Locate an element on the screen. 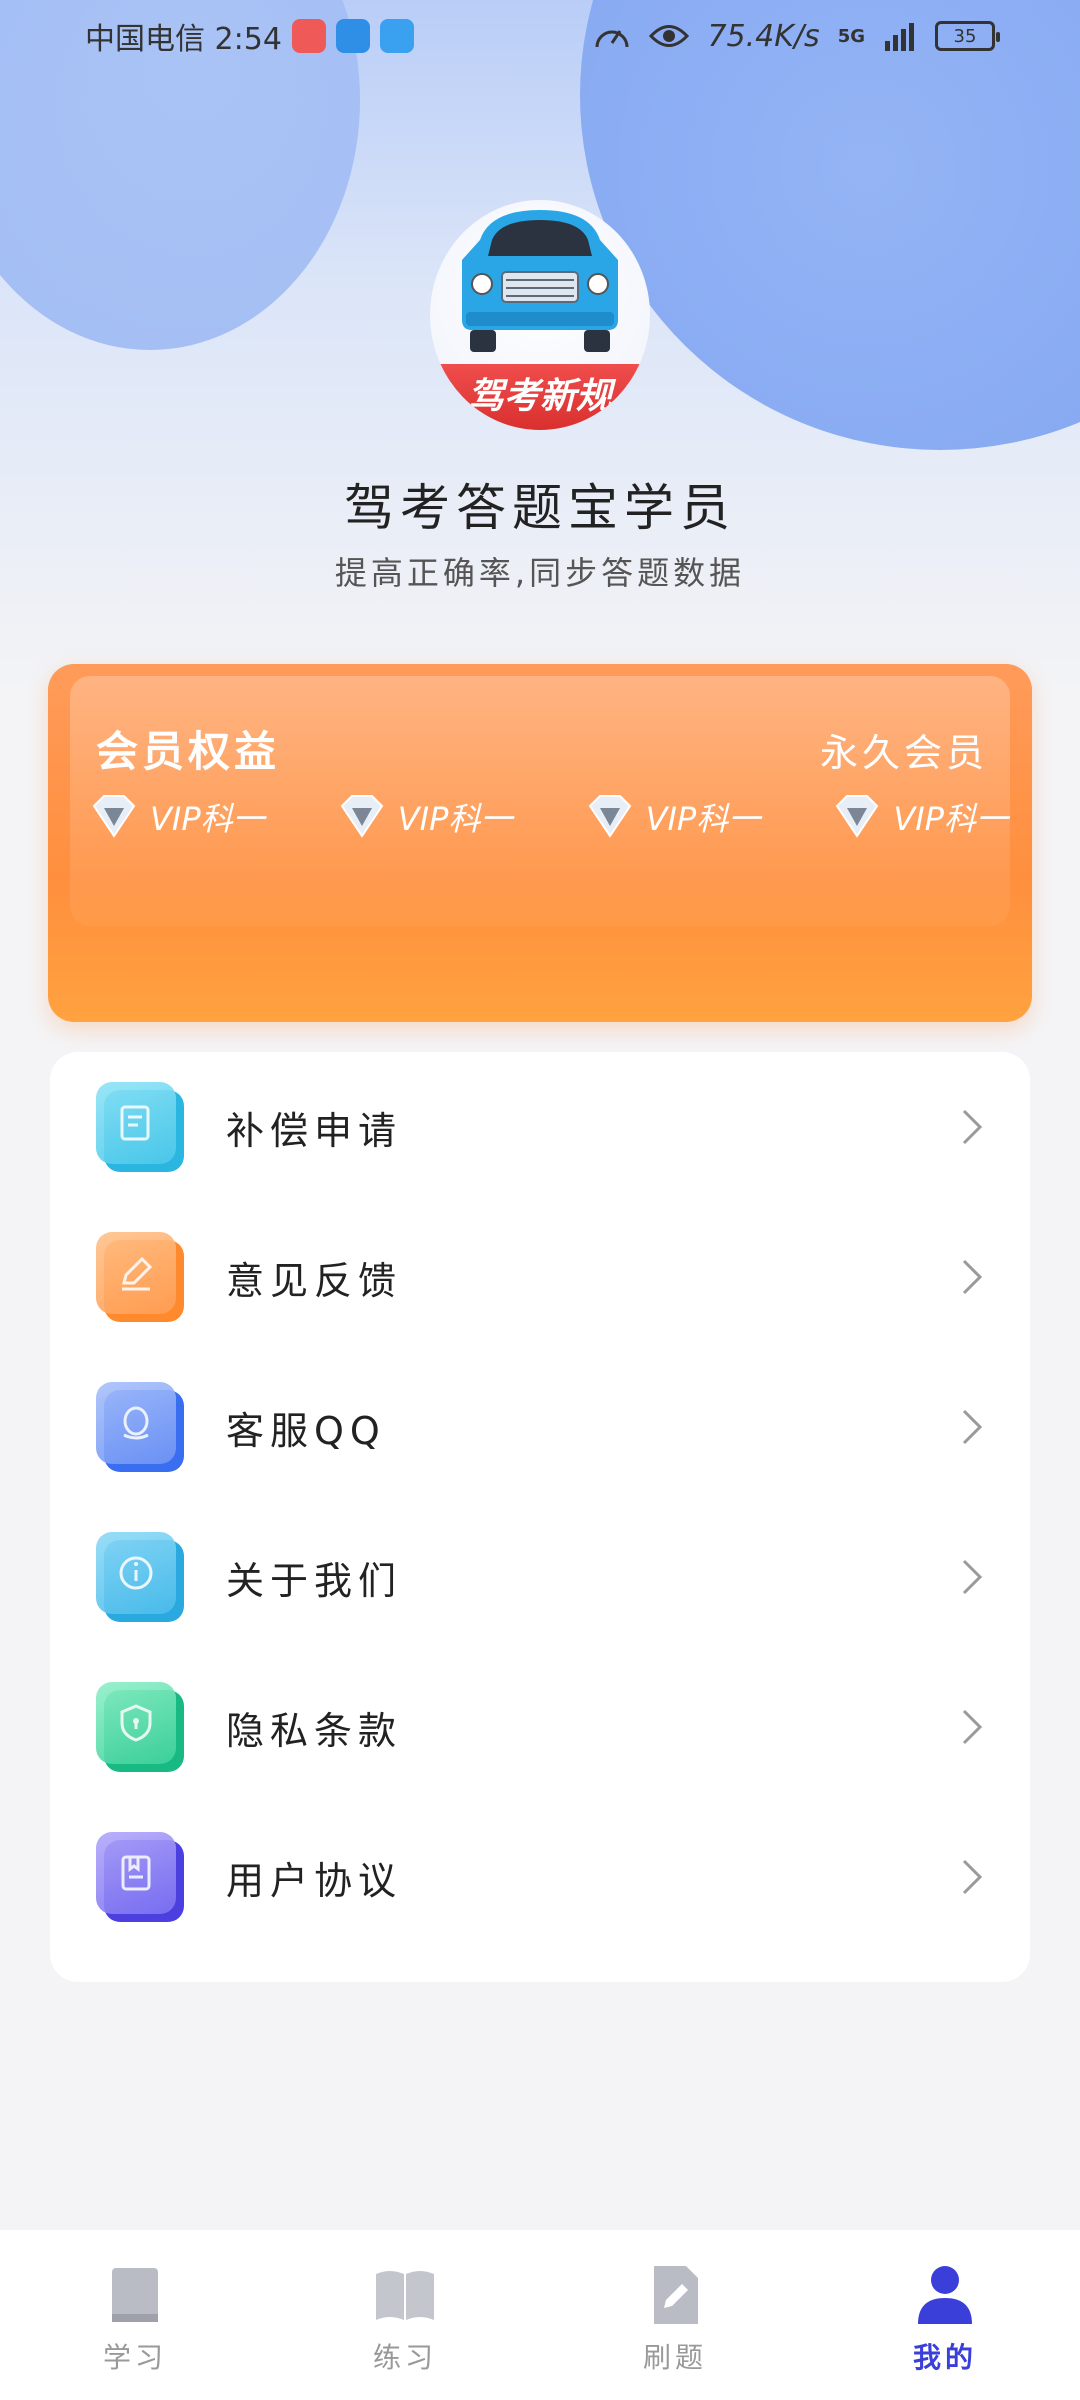  nav-label: 我的 is located at coordinates (944, 2357).